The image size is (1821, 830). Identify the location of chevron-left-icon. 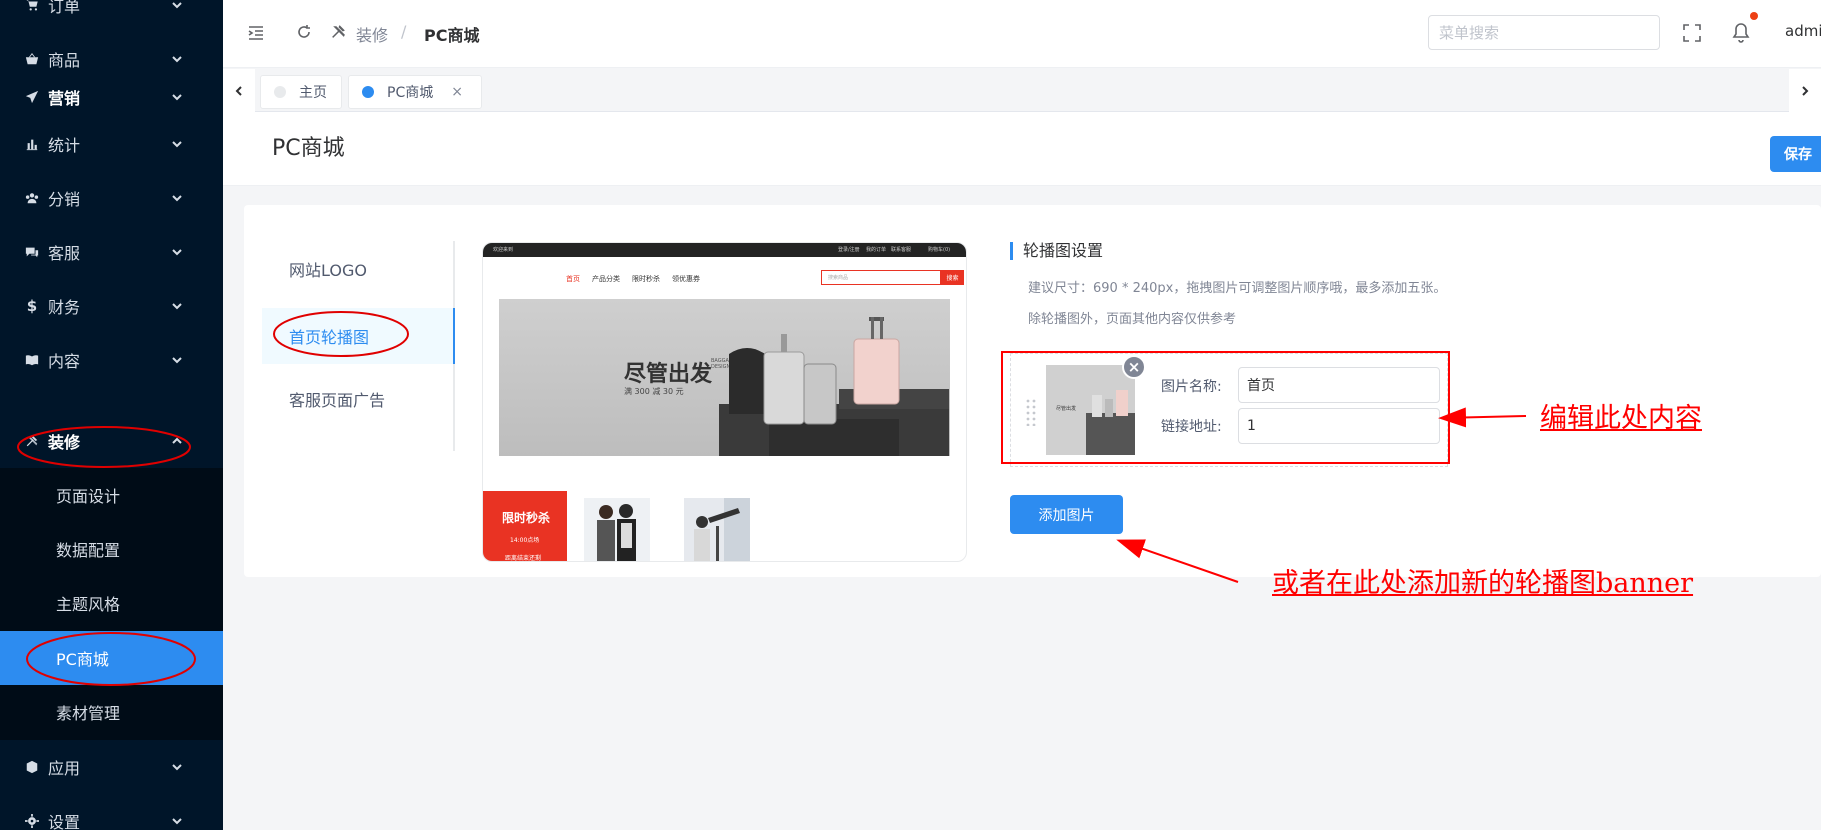
(238, 90).